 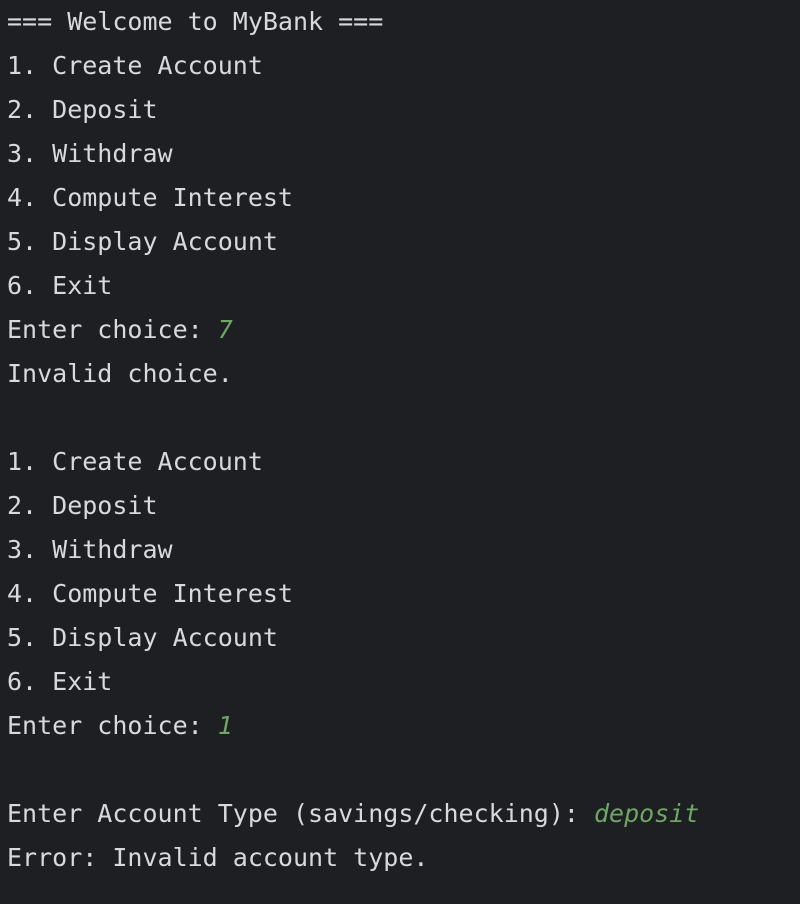 I want to click on invalid-choice-message: Invalid choice., so click(x=120, y=373).